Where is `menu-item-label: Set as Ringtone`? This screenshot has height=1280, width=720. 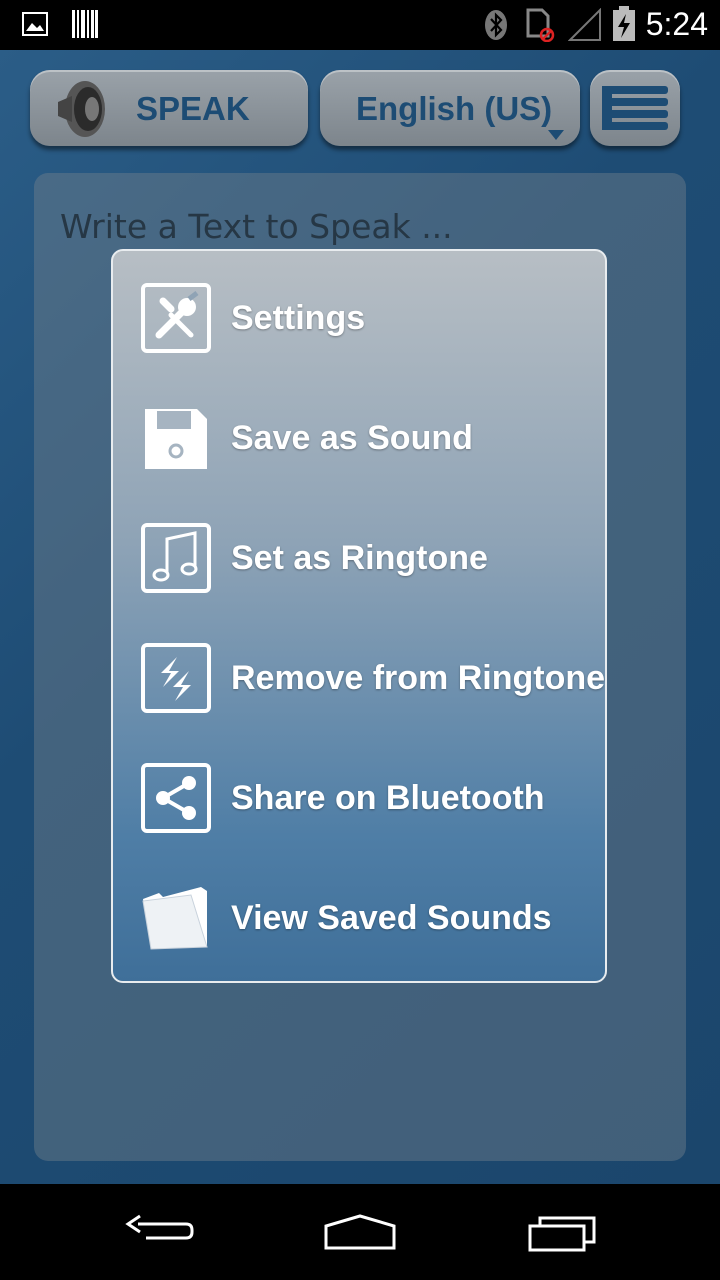
menu-item-label: Set as Ringtone is located at coordinates (359, 558).